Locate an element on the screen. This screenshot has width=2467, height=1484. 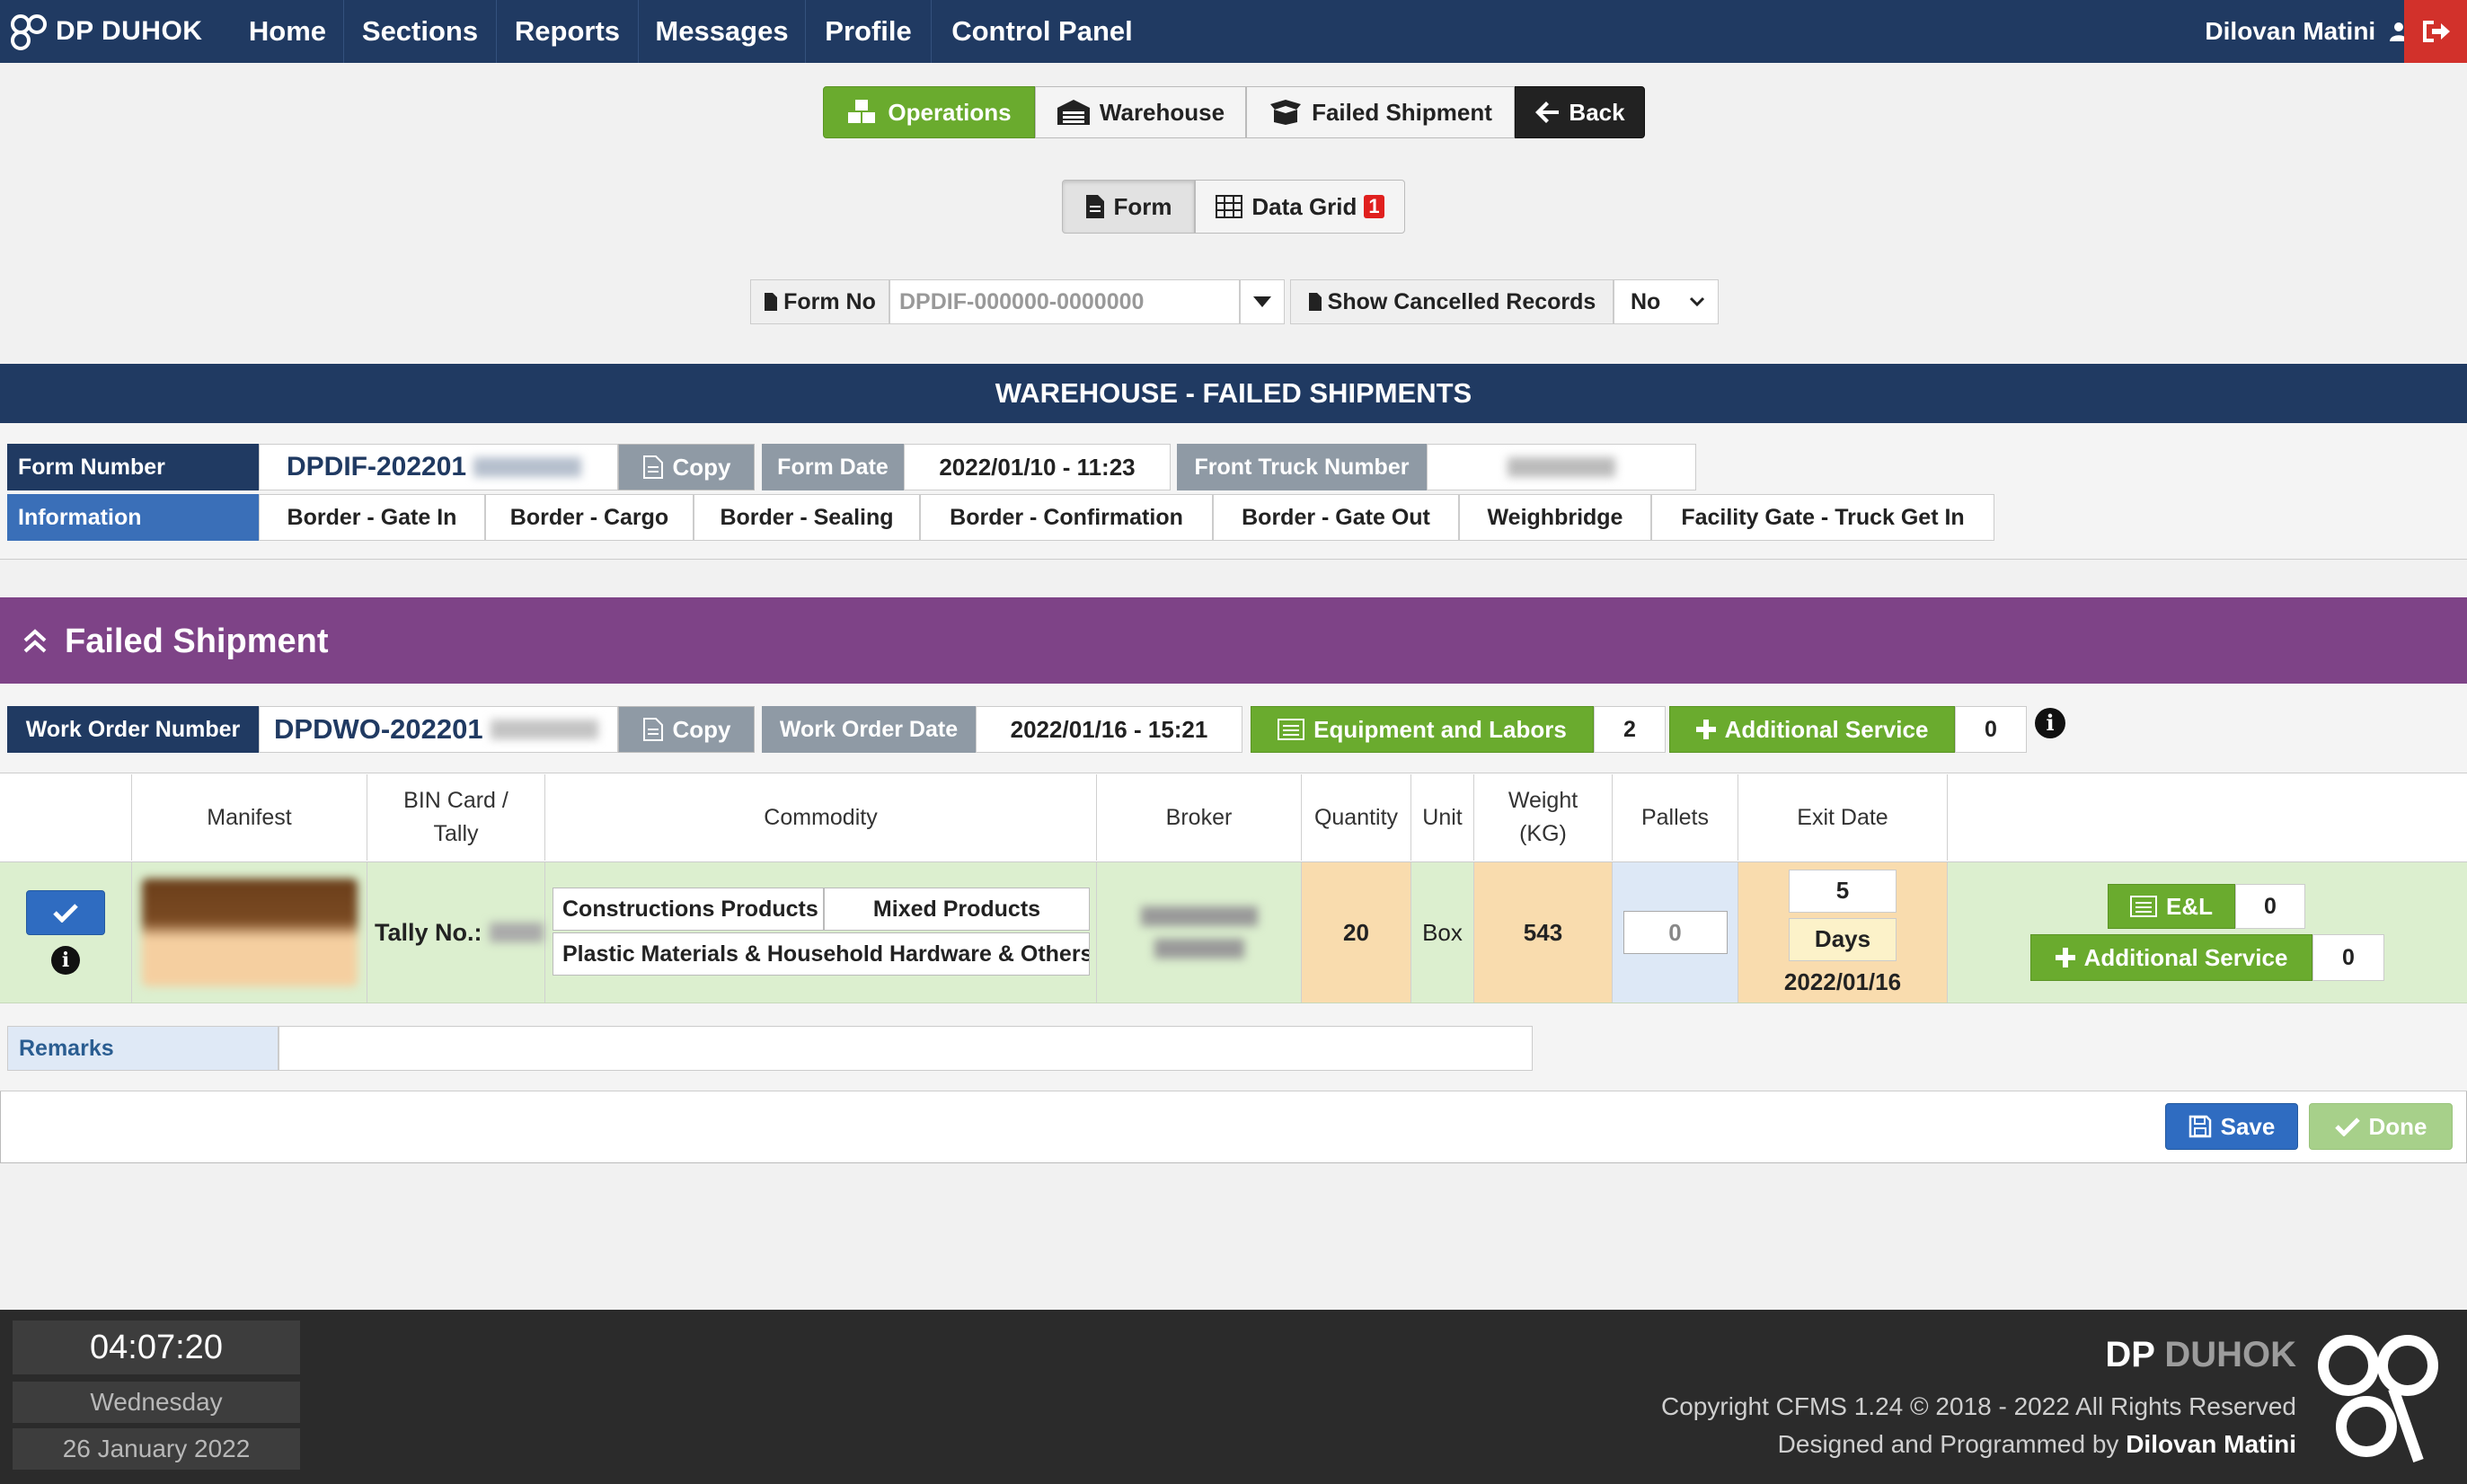
row-additional-service-button: Additional Service is located at coordinates (2171, 958).